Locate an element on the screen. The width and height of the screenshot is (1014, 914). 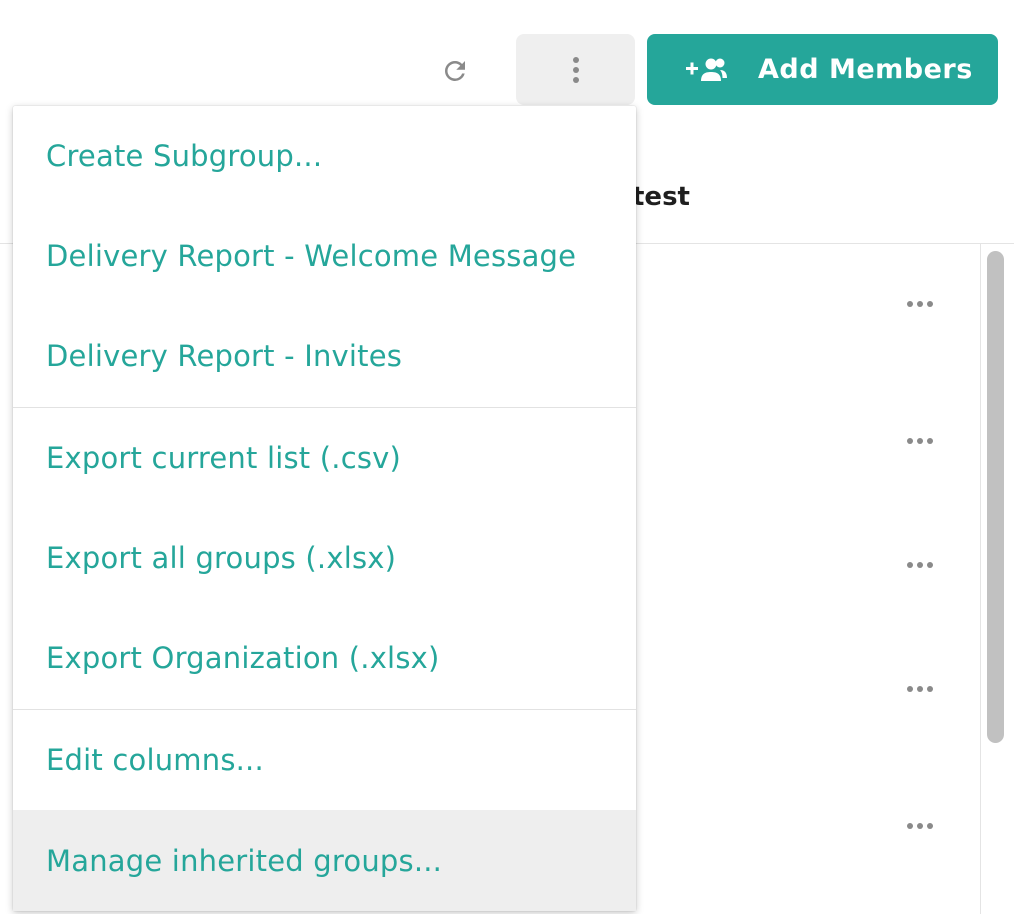
menu-item-label: Export current list (.csv) is located at coordinates (224, 458).